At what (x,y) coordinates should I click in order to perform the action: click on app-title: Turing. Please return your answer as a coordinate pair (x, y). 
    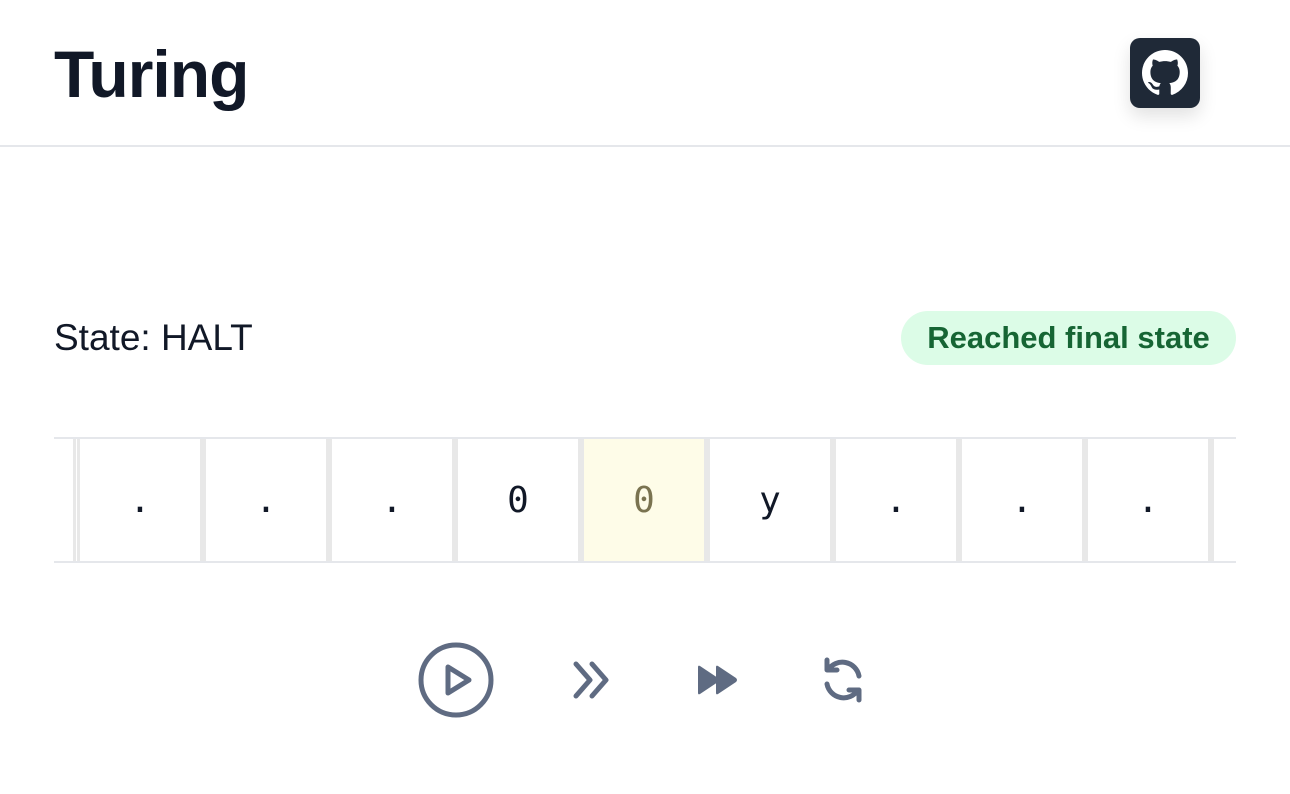
    Looking at the image, I should click on (151, 74).